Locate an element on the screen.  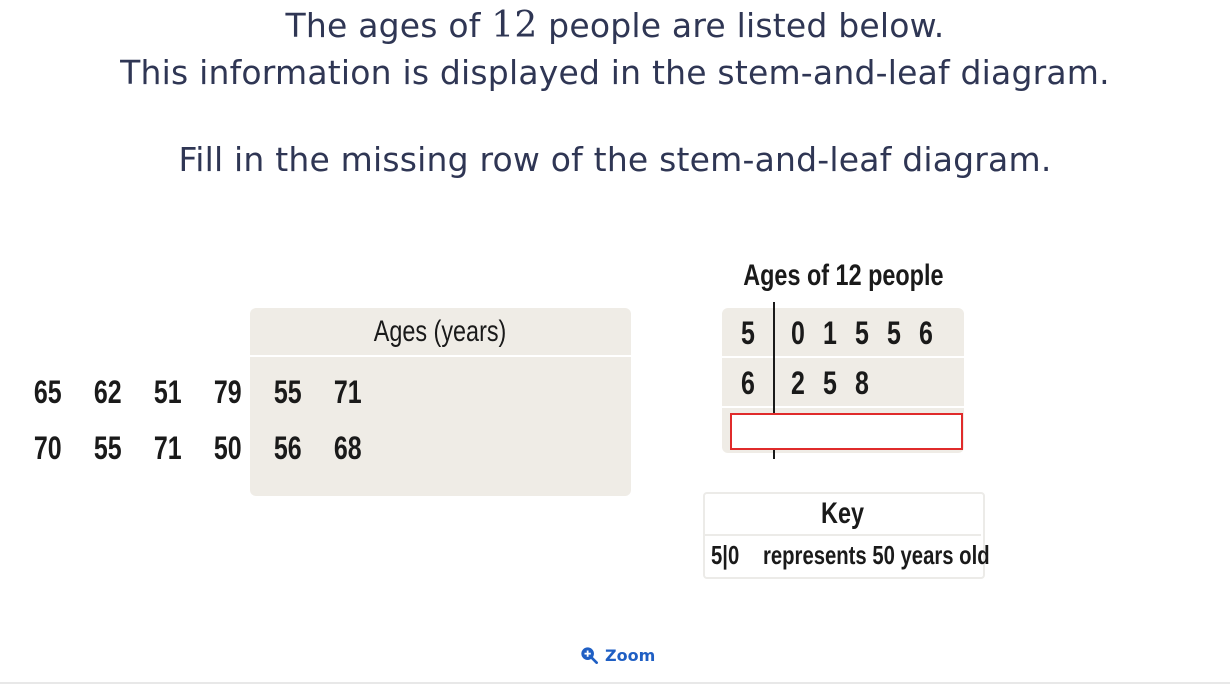
leaf-value: 6 is located at coordinates (926, 333).